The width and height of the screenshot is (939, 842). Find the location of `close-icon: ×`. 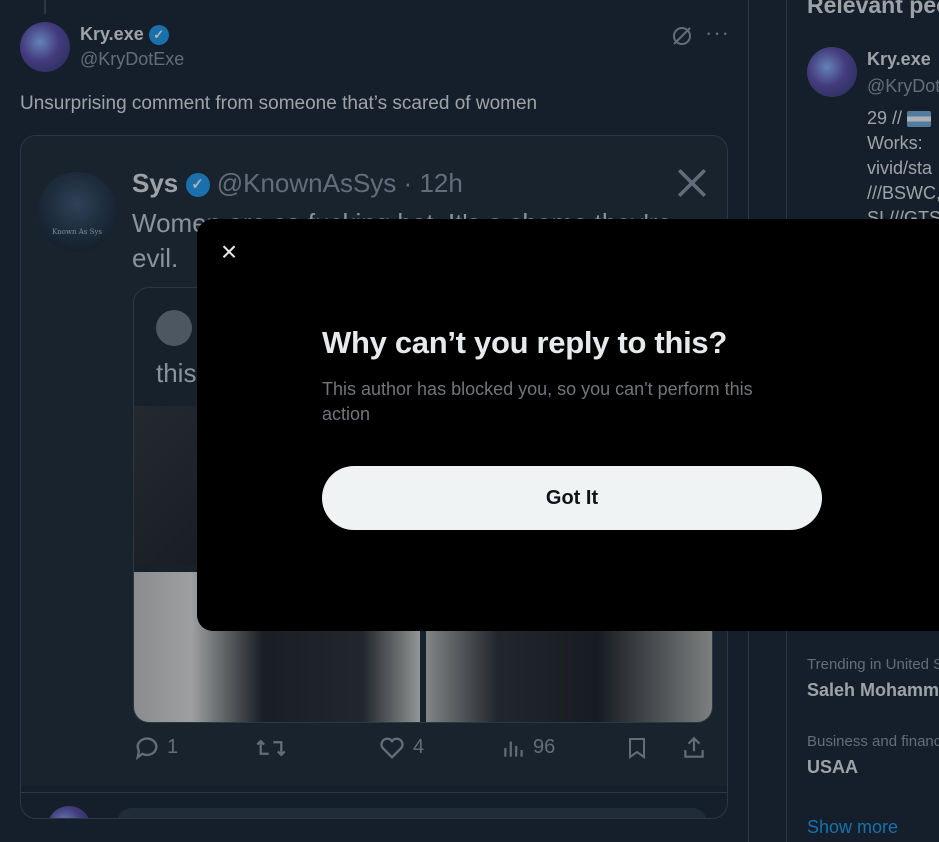

close-icon: × is located at coordinates (229, 252).